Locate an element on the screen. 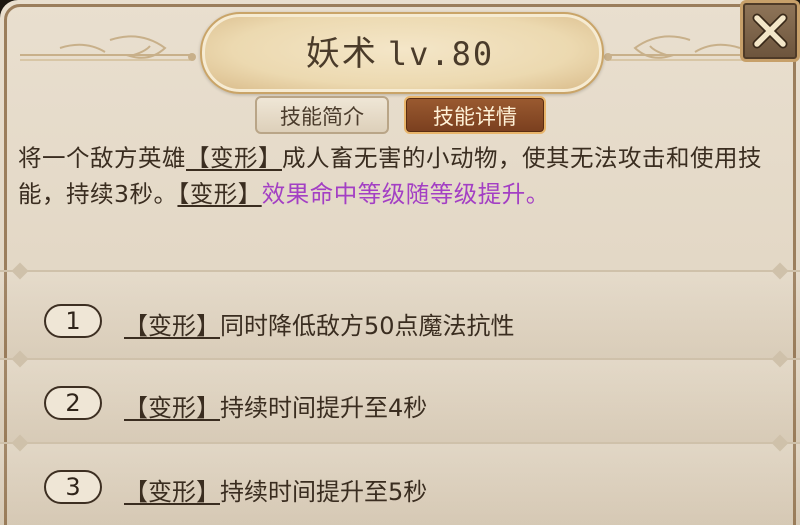 The width and height of the screenshot is (800, 525). upgrade-text: 【变形】同时降低敌方50点魔法抗性 is located at coordinates (319, 323).